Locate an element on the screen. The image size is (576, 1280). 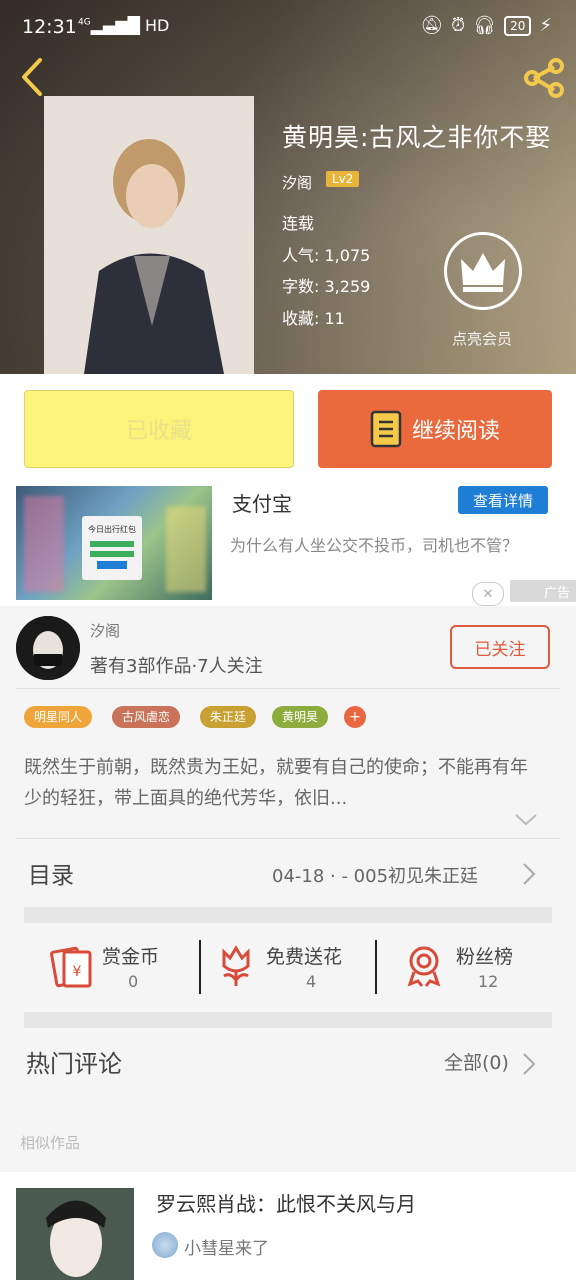
headphones-icon: 🎧︎ is located at coordinates (485, 25).